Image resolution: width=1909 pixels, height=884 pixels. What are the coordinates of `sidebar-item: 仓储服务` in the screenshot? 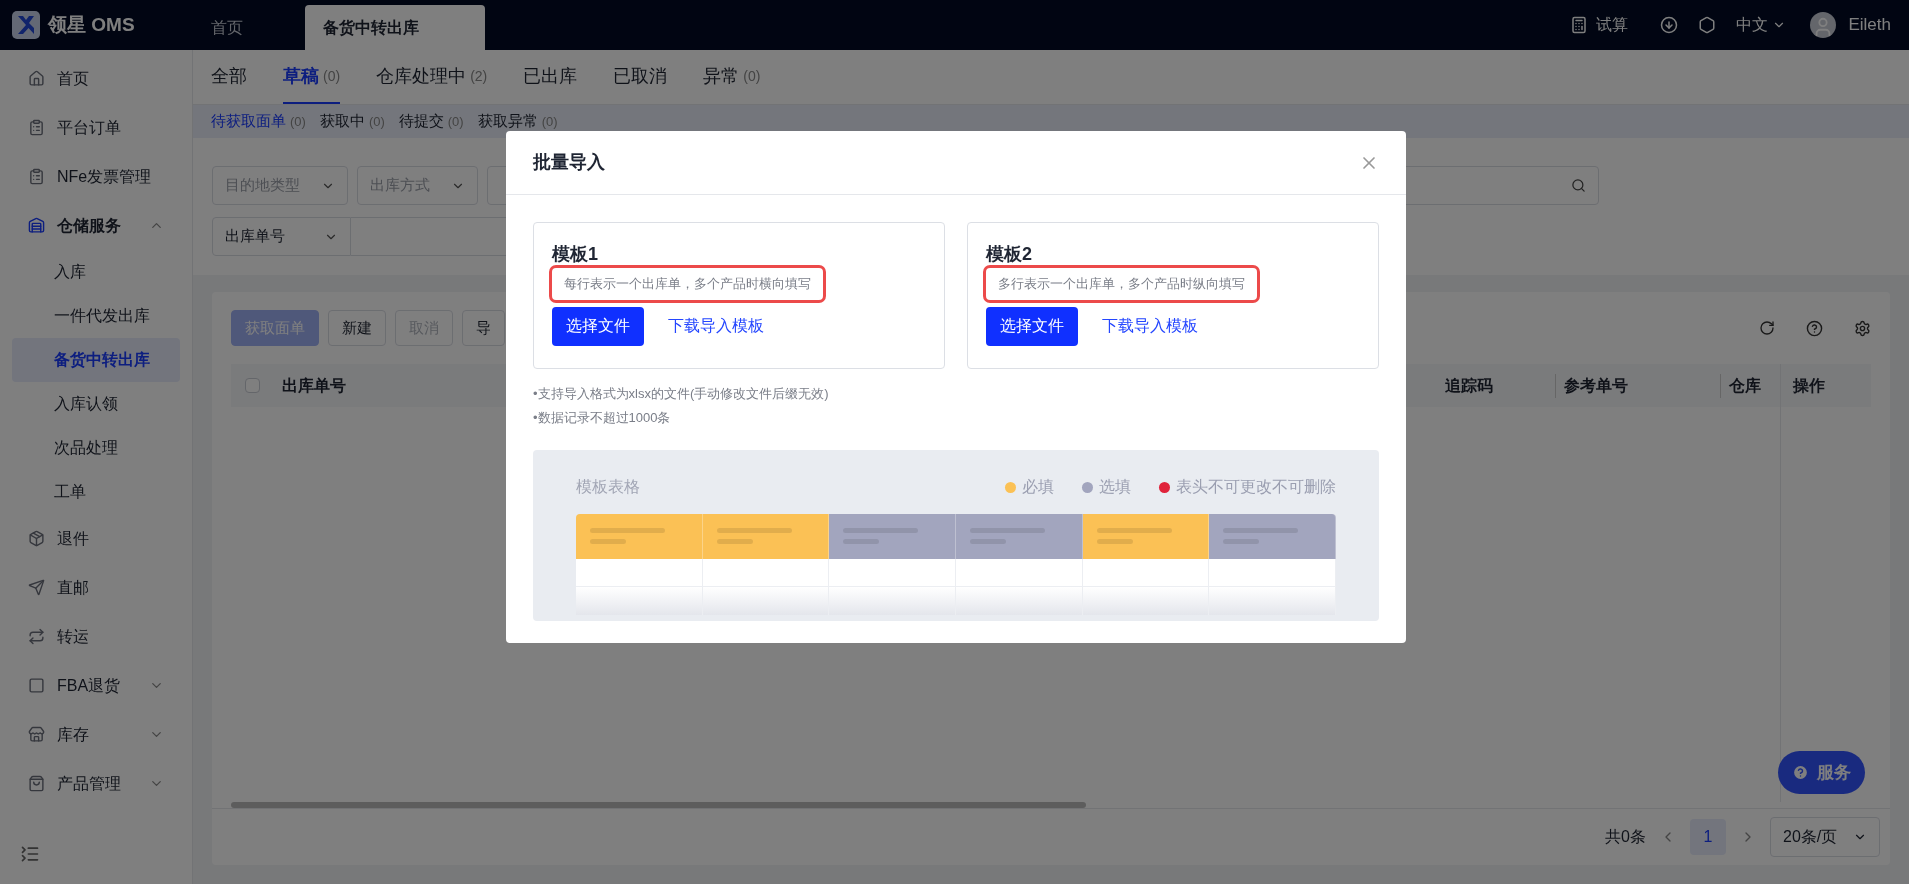 It's located at (96, 225).